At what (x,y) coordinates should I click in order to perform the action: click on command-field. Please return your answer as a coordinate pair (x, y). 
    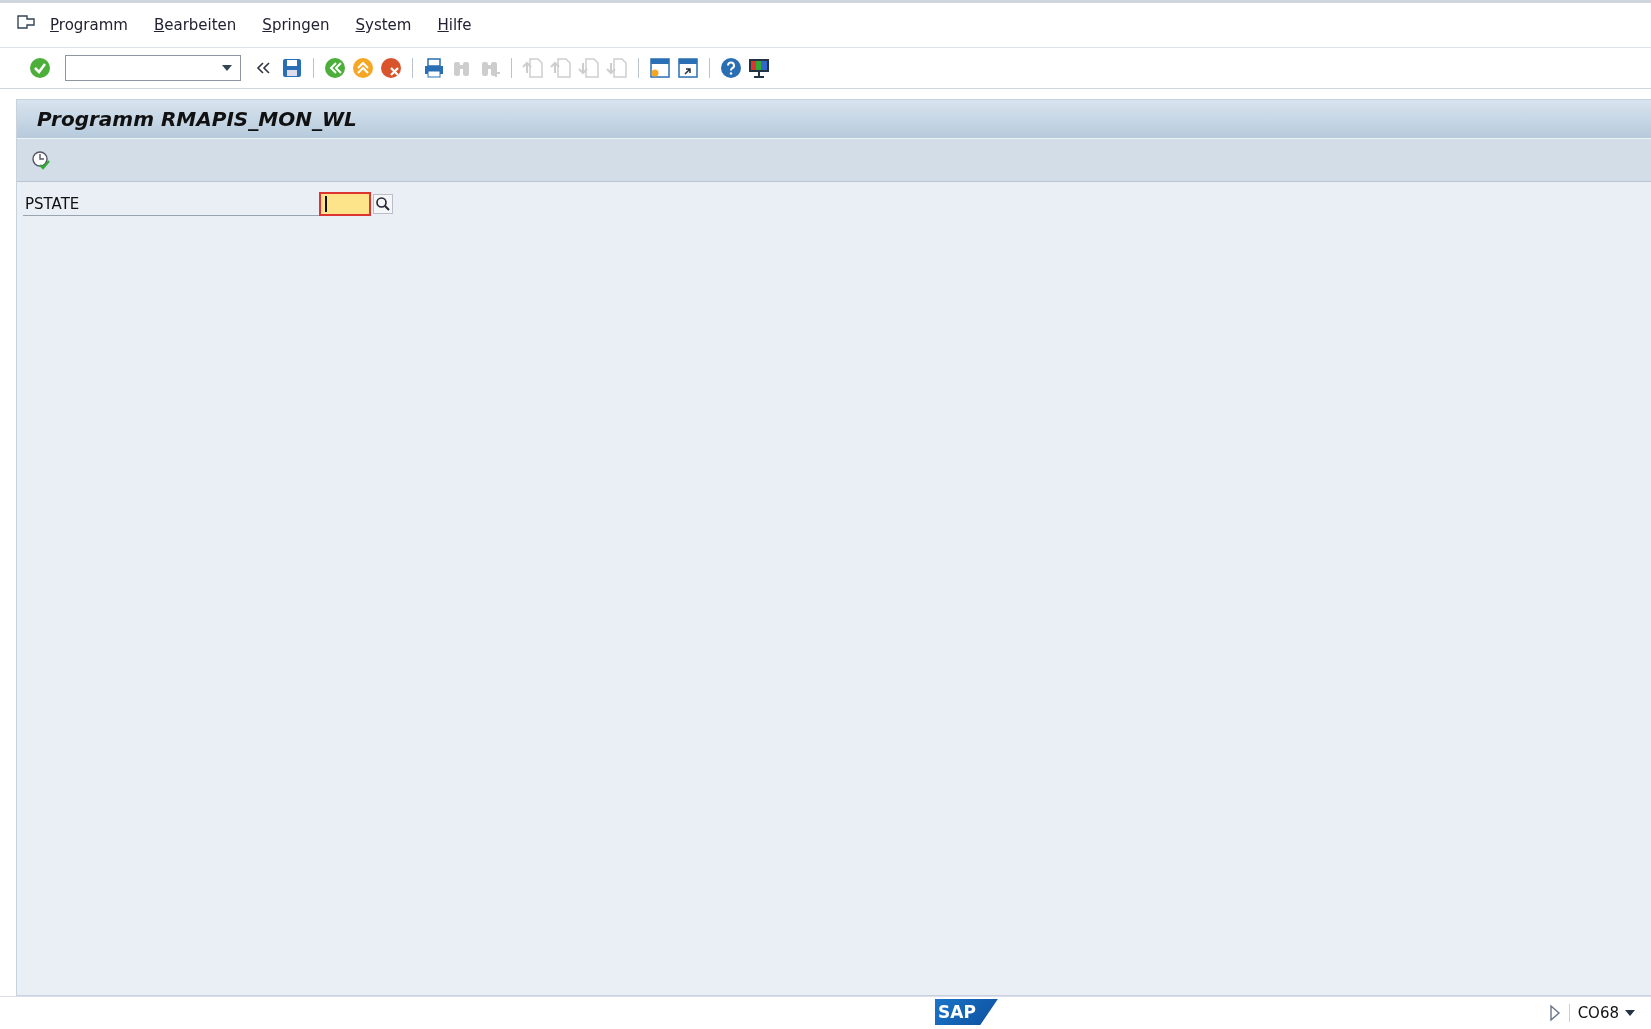
    Looking at the image, I should click on (153, 68).